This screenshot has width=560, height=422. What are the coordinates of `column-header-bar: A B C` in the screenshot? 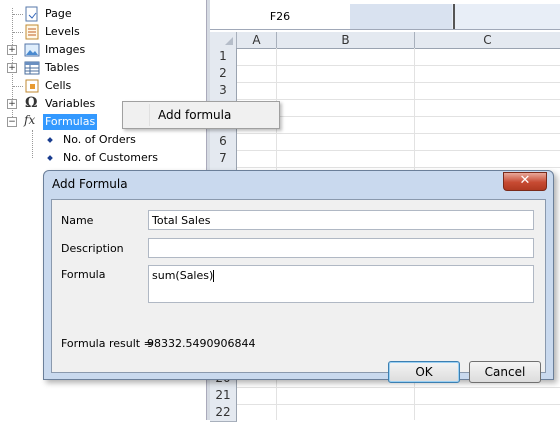 It's located at (385, 40).